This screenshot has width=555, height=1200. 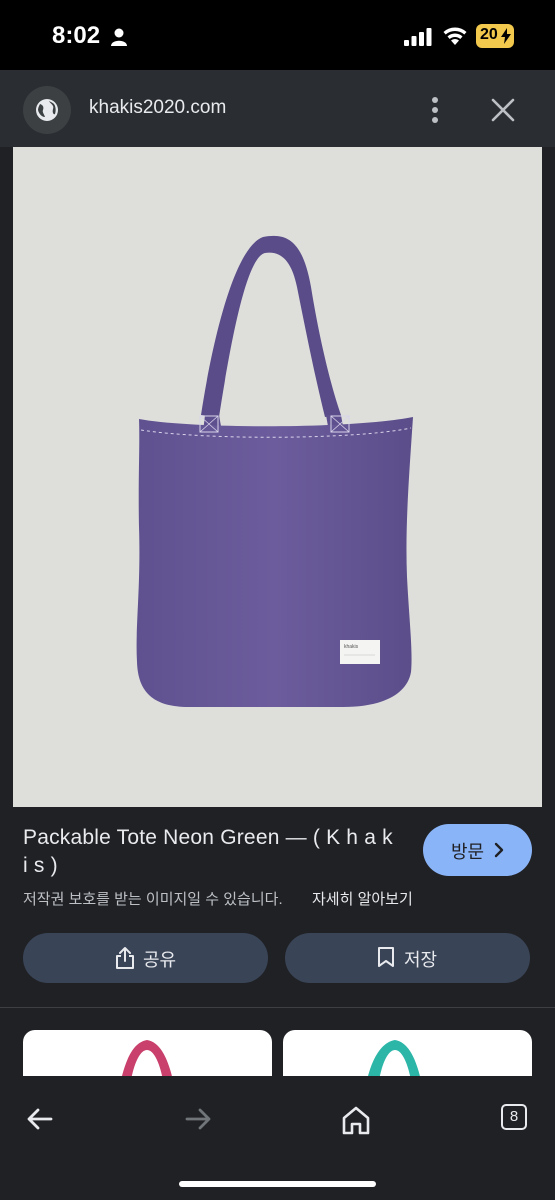 I want to click on chevron-right-icon, so click(x=499, y=850).